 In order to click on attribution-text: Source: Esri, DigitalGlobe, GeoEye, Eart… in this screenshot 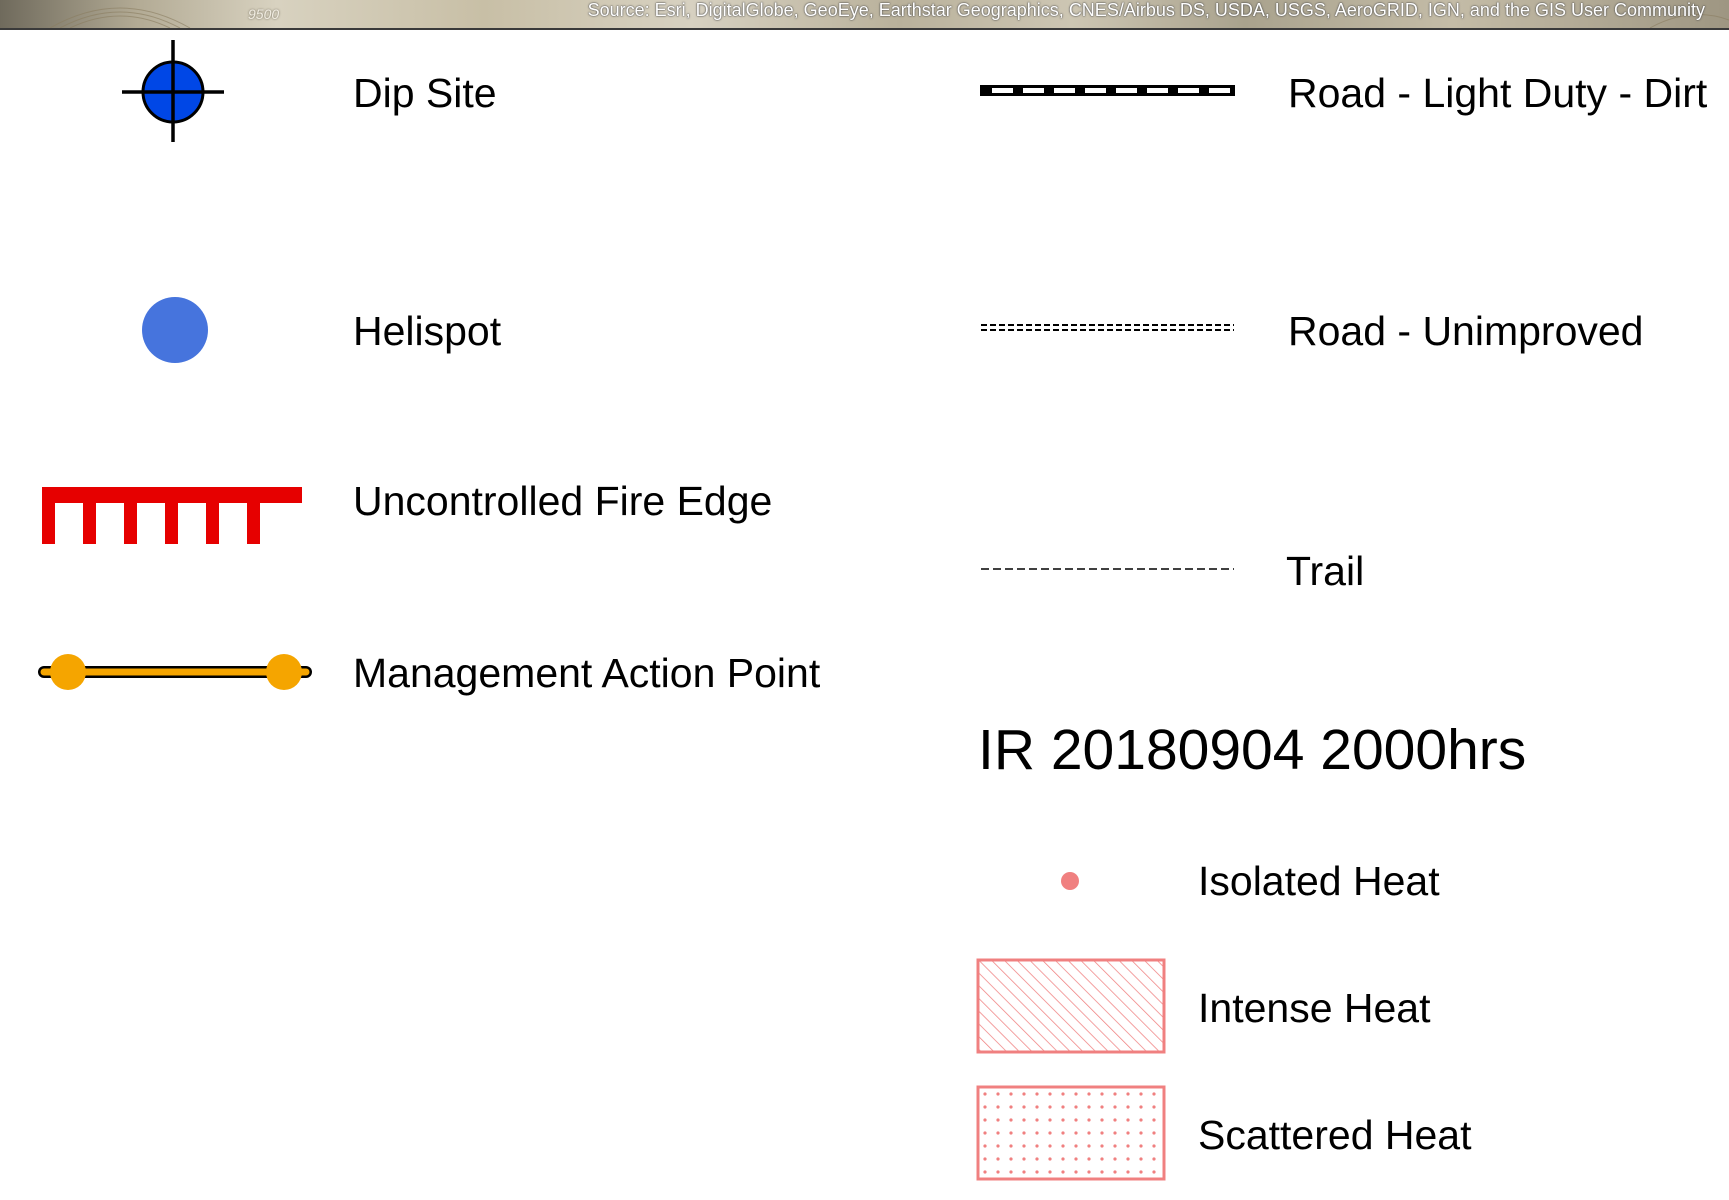, I will do `click(1146, 10)`.